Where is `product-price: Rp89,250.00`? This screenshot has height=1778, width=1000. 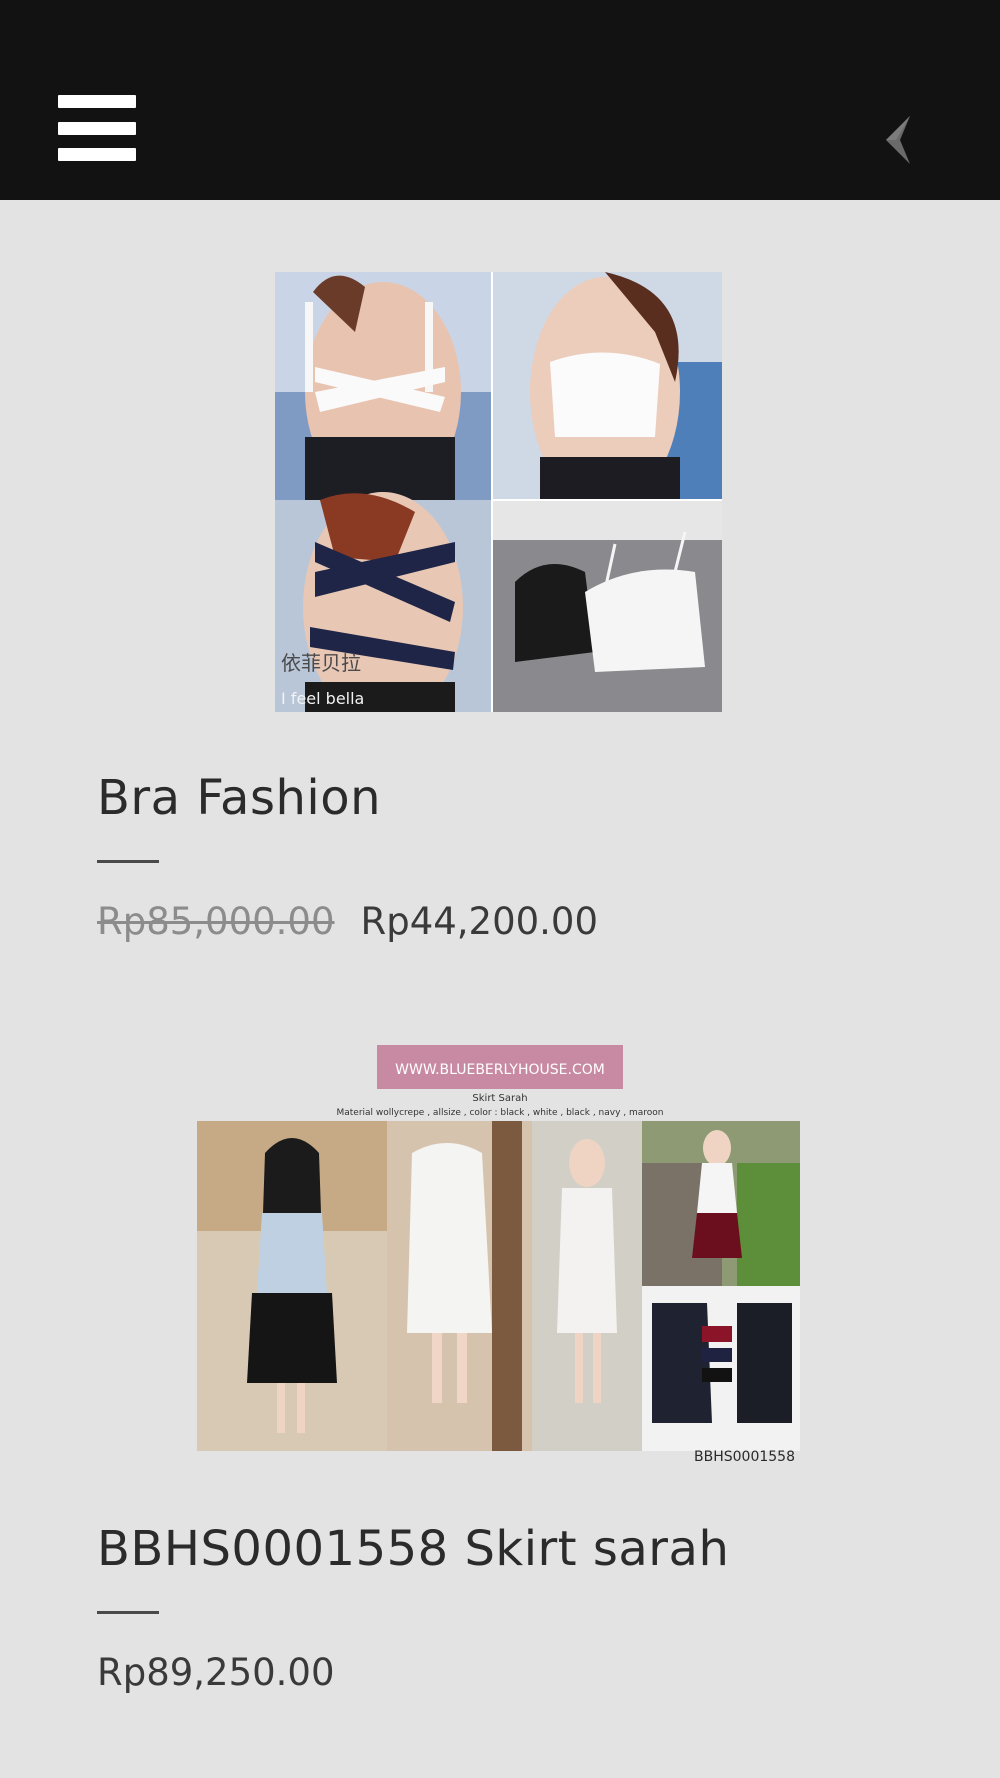 product-price: Rp89,250.00 is located at coordinates (216, 1672).